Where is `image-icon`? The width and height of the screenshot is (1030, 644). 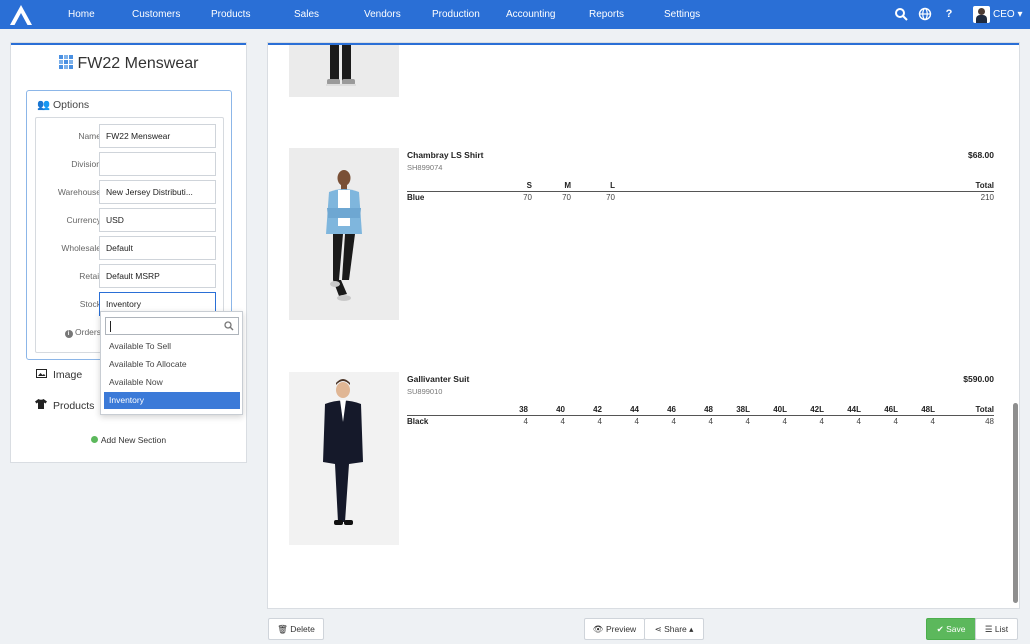
image-icon is located at coordinates (41, 375).